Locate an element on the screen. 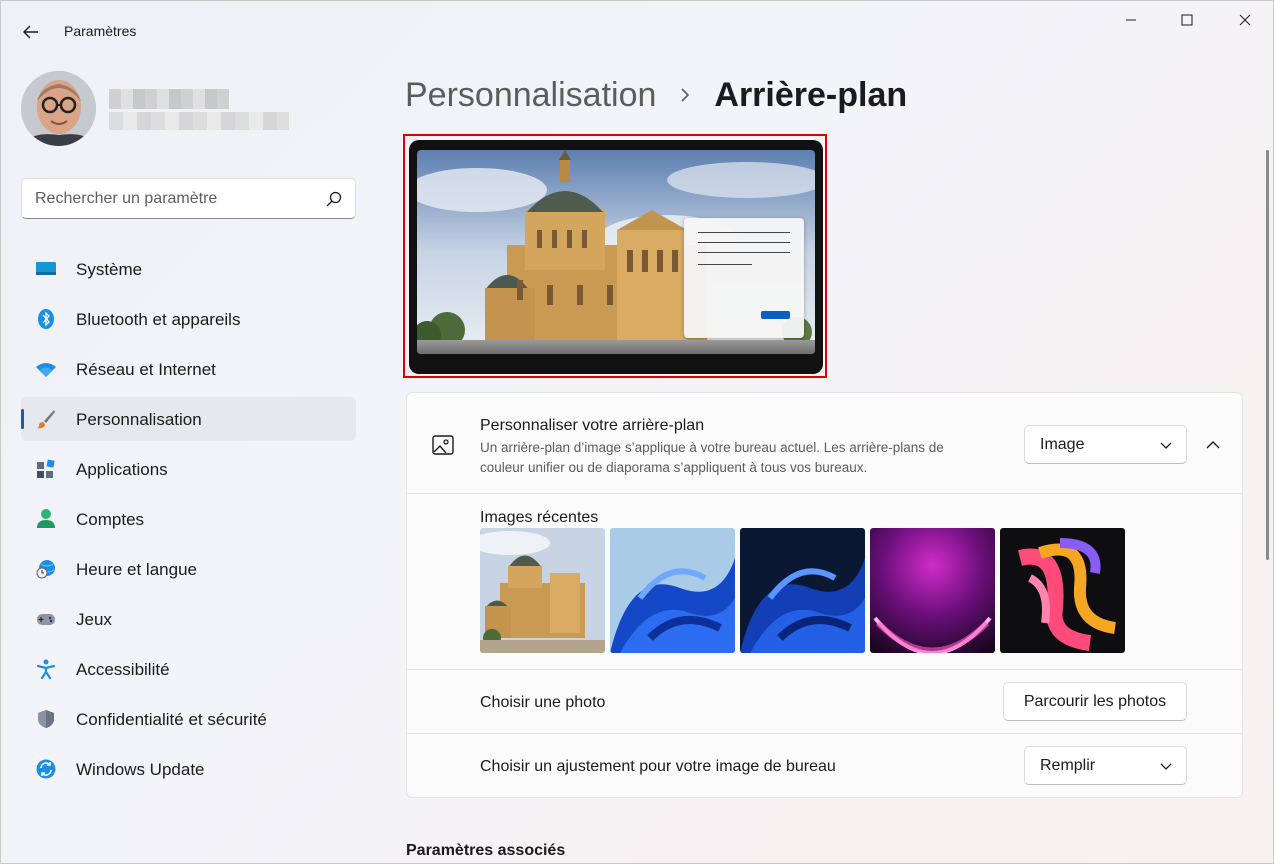 The width and height of the screenshot is (1274, 864). person-icon is located at coordinates (46, 518).